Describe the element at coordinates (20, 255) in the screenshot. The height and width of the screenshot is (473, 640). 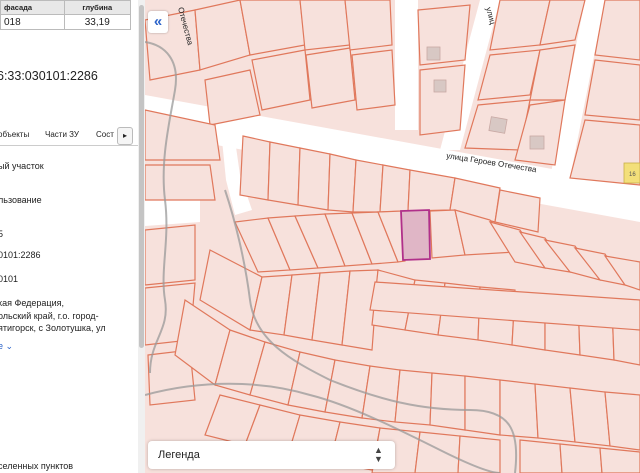
I see `field-cadastral-number: 0101:2286` at that location.